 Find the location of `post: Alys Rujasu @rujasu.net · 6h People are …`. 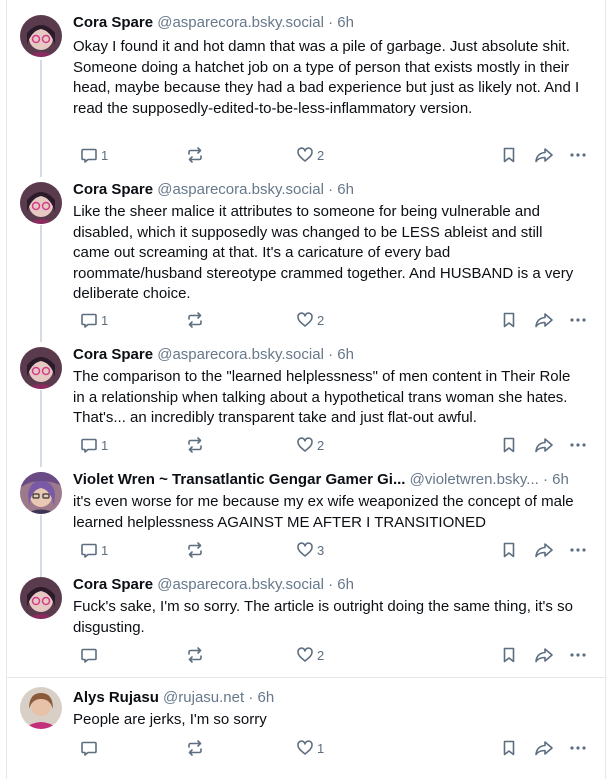

post: Alys Rujasu @rujasu.net · 6h People are … is located at coordinates (306, 728).